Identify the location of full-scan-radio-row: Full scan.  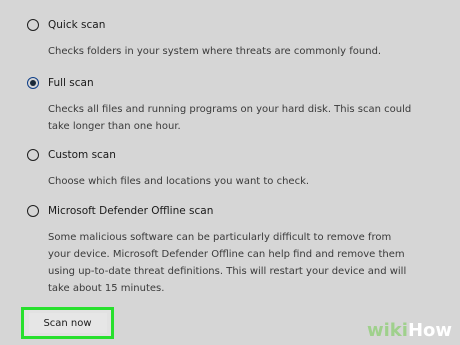
(237, 83).